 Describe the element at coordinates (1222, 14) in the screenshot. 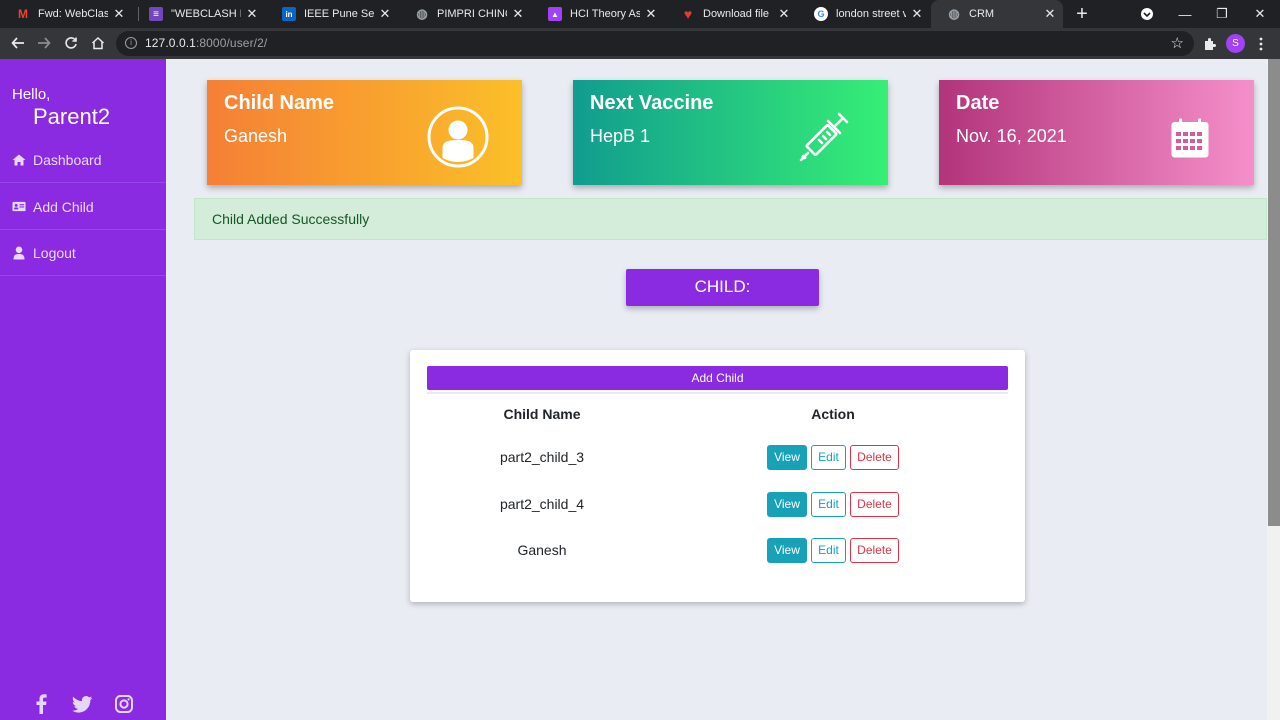

I see `restore-button: ❐` at that location.